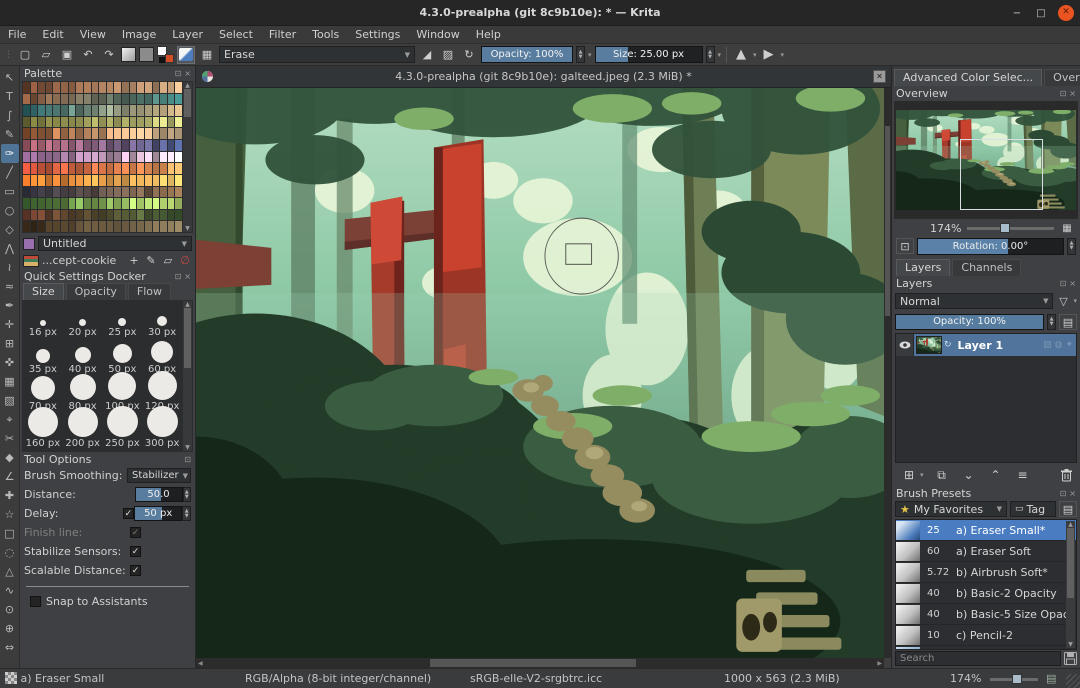  What do you see at coordinates (123, 320) in the screenshot?
I see `brush-size-cell: 25 px` at bounding box center [123, 320].